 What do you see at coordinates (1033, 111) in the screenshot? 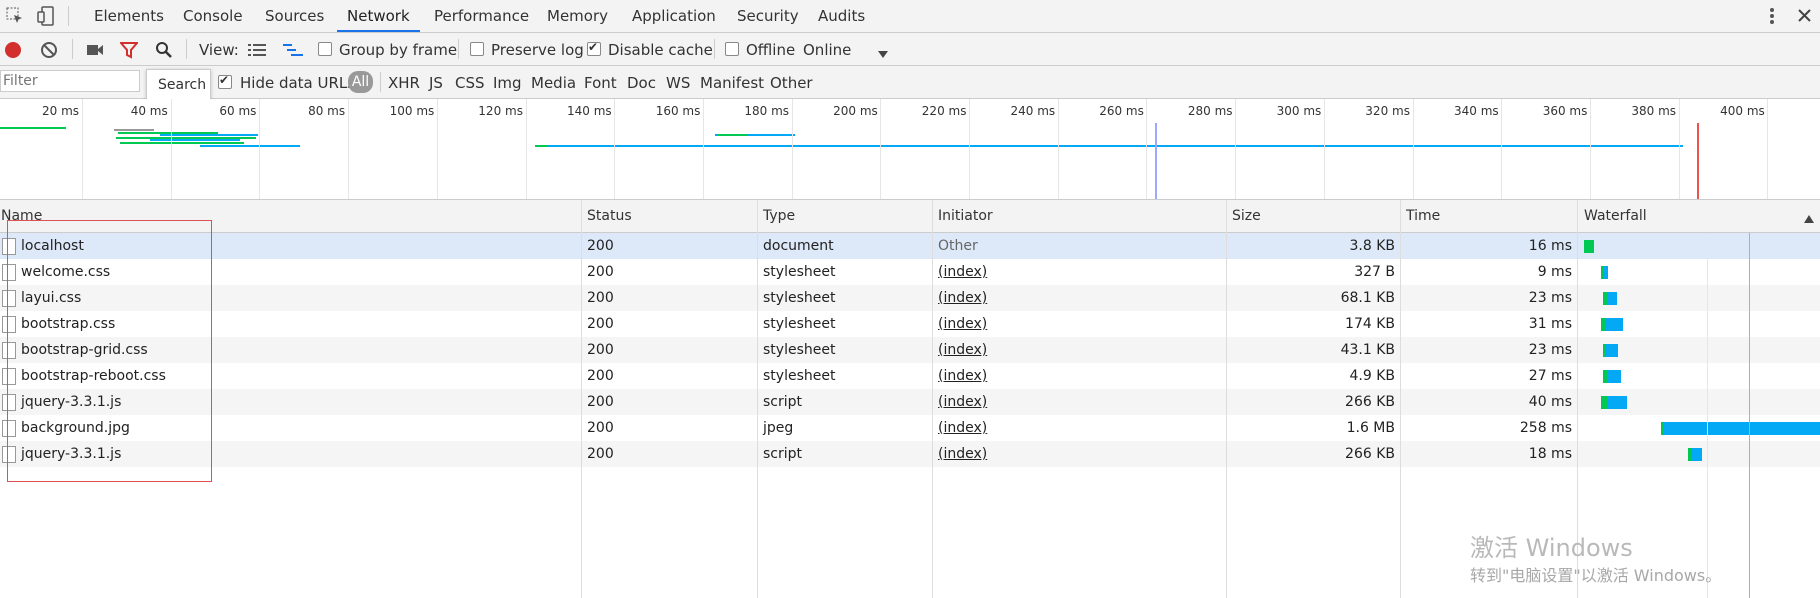
I see `overview-tick-label: 240 ms` at bounding box center [1033, 111].